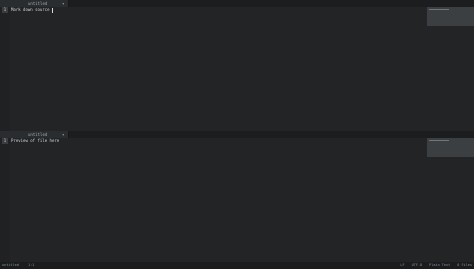 Image resolution: width=474 pixels, height=269 pixels. What do you see at coordinates (237, 3) in the screenshot?
I see `top-tab-bar: untitled ▾` at bounding box center [237, 3].